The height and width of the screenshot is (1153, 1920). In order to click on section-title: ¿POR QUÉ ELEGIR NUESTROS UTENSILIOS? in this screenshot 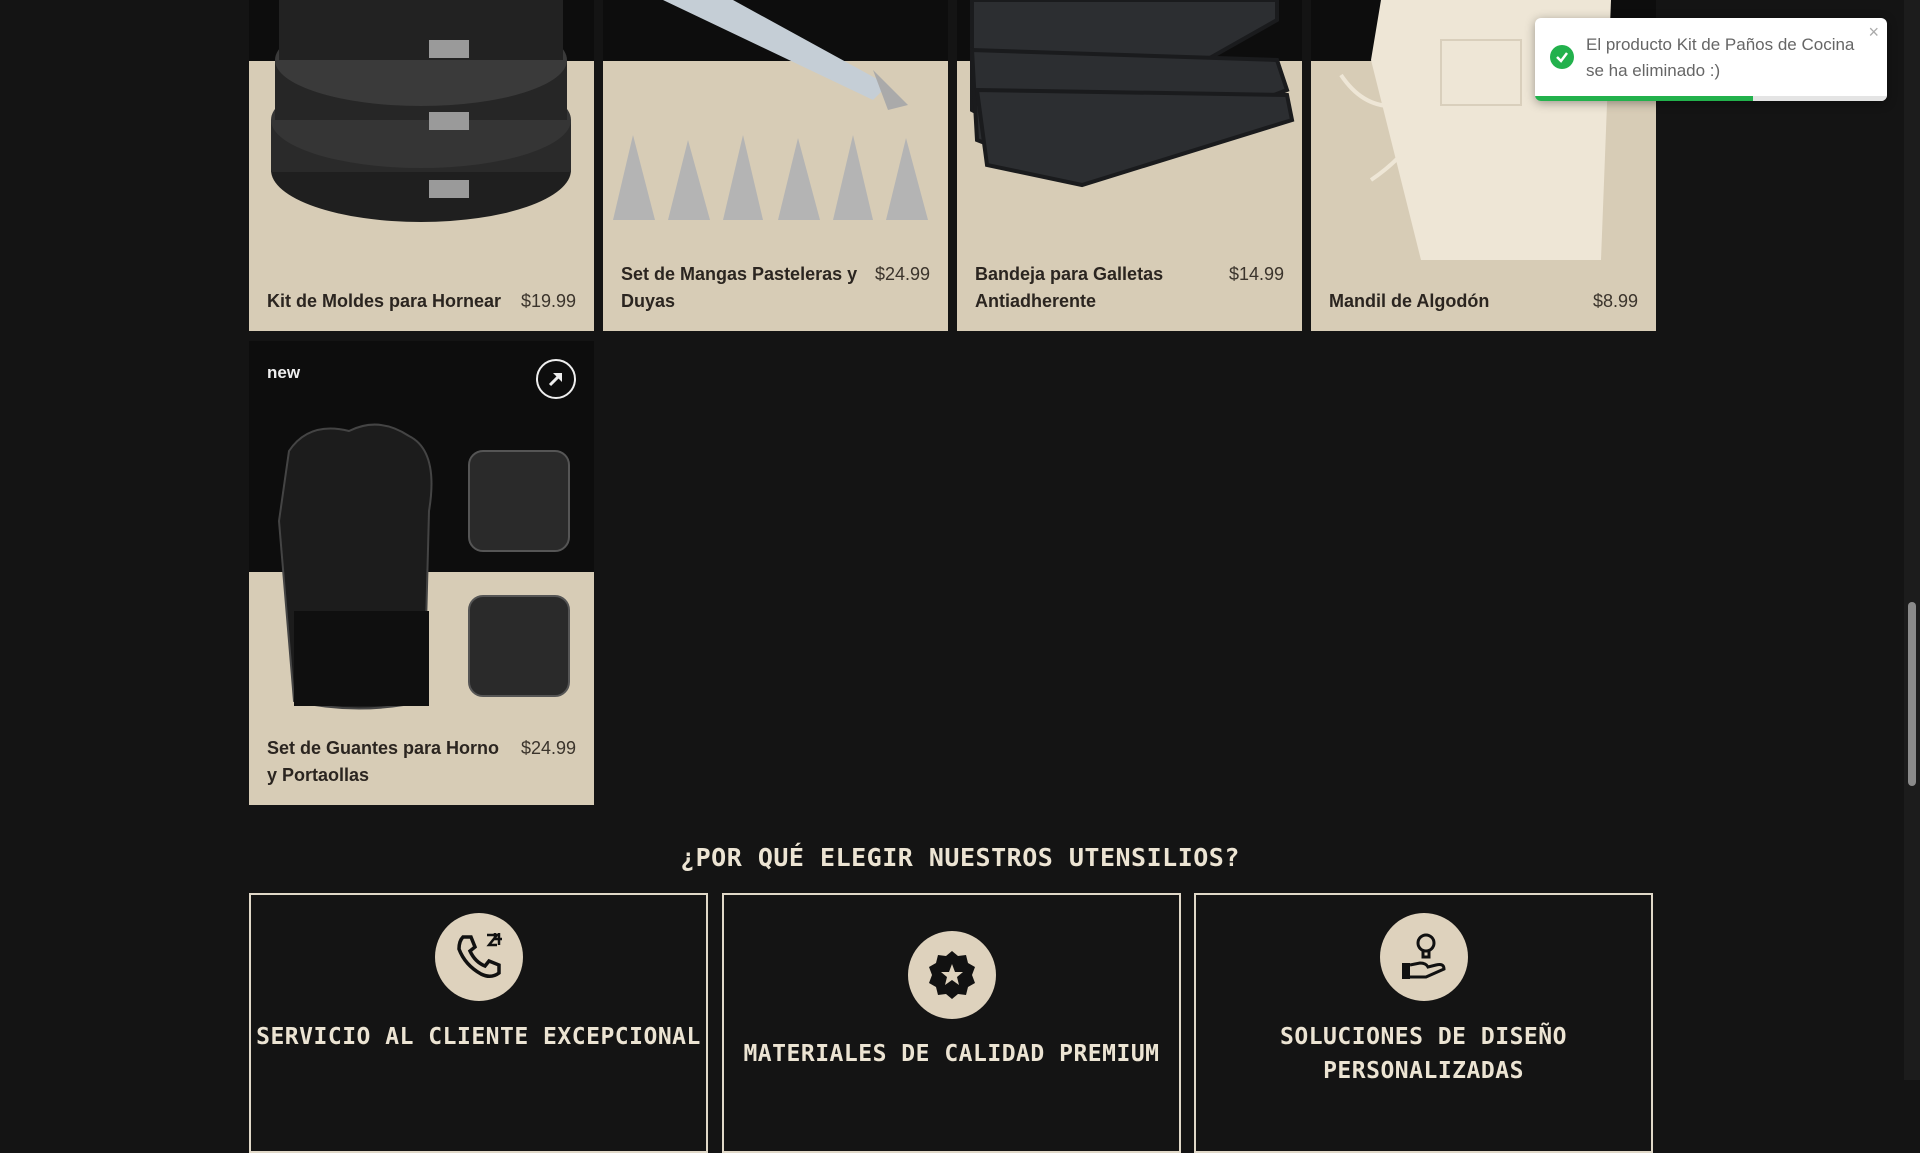, I will do `click(960, 857)`.